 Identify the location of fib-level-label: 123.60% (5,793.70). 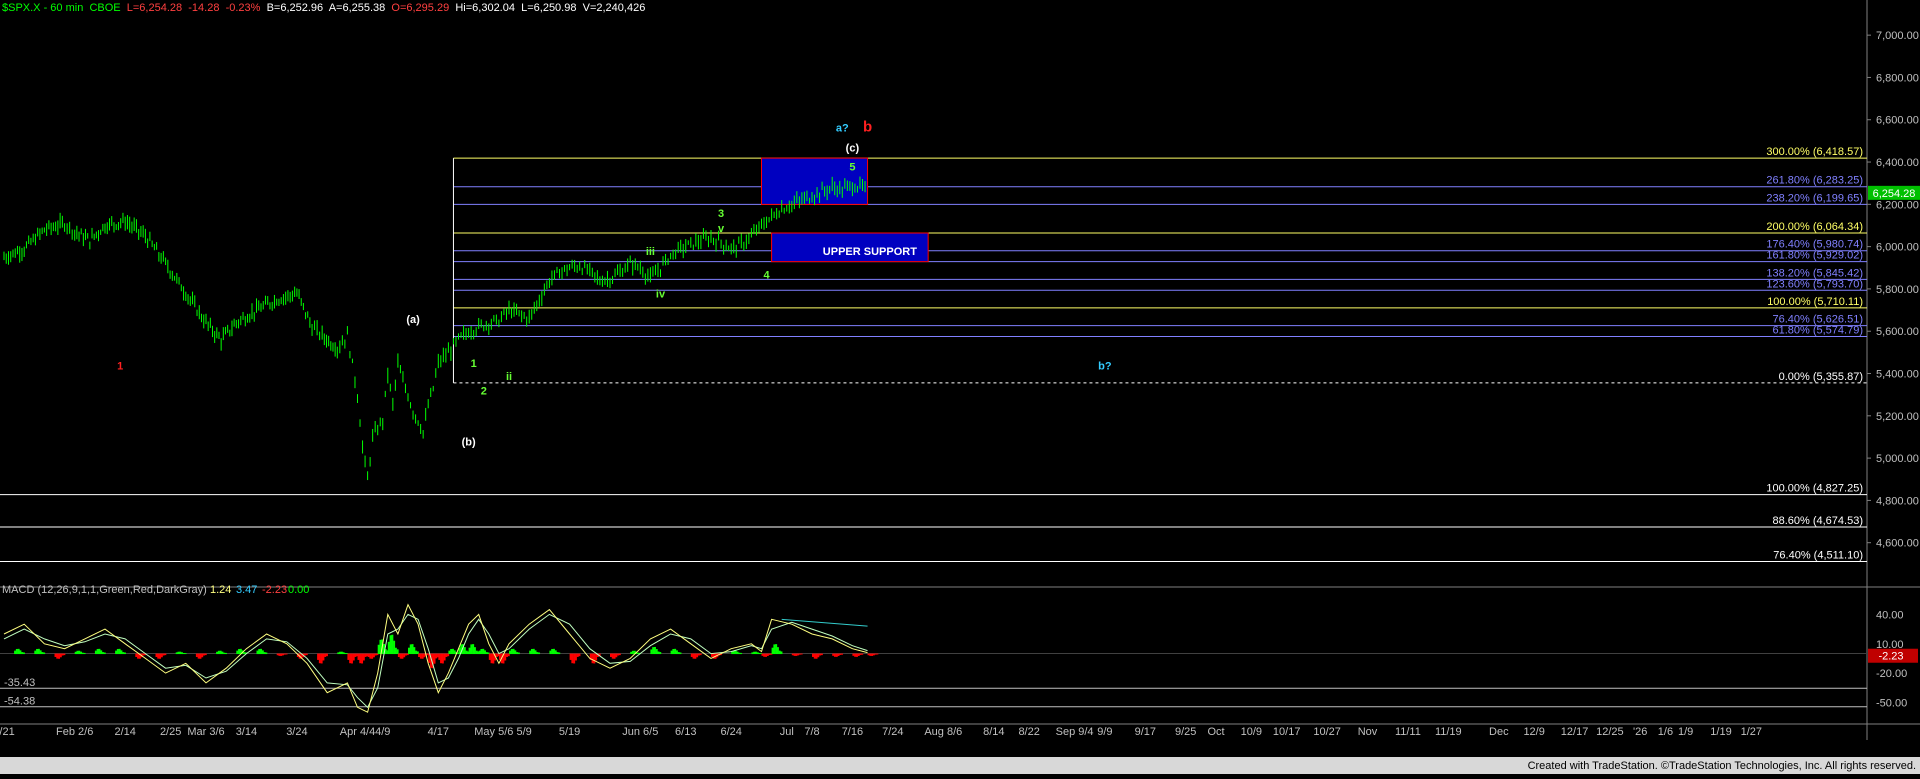
(1814, 284).